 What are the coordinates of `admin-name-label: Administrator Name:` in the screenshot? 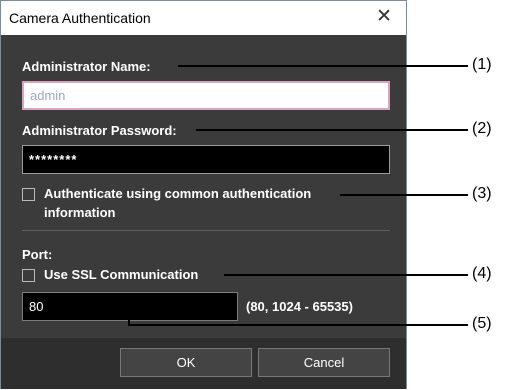 It's located at (86, 66).